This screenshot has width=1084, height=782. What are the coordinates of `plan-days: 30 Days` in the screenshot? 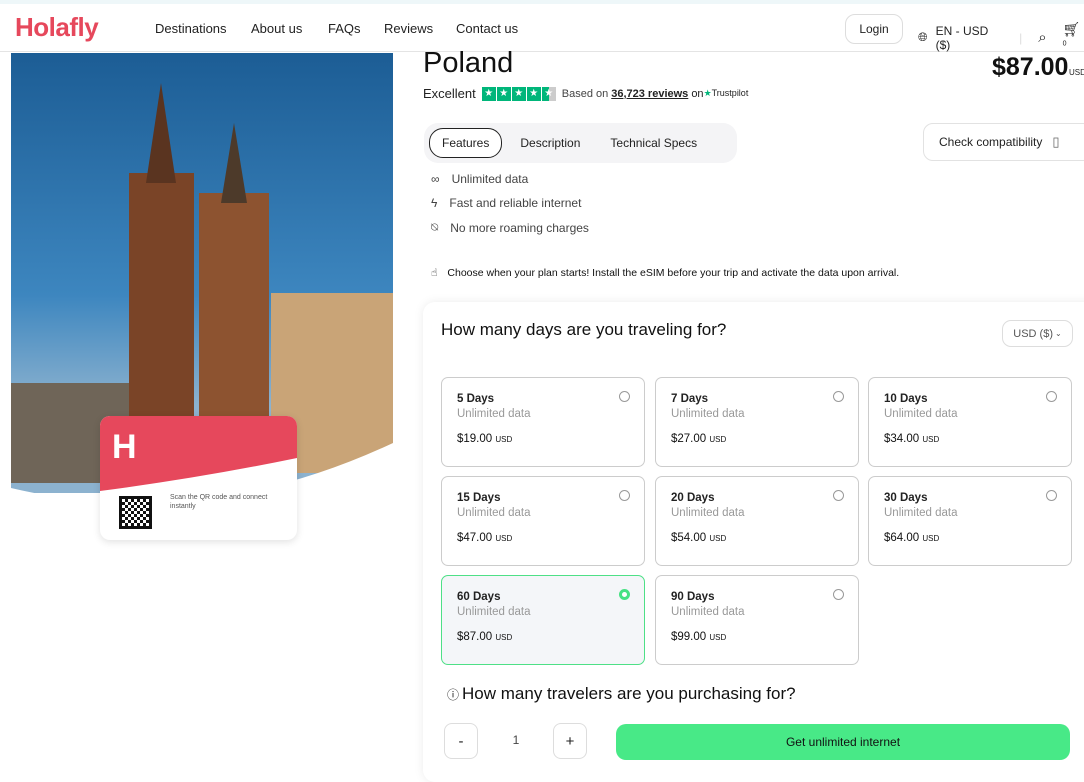 It's located at (906, 498).